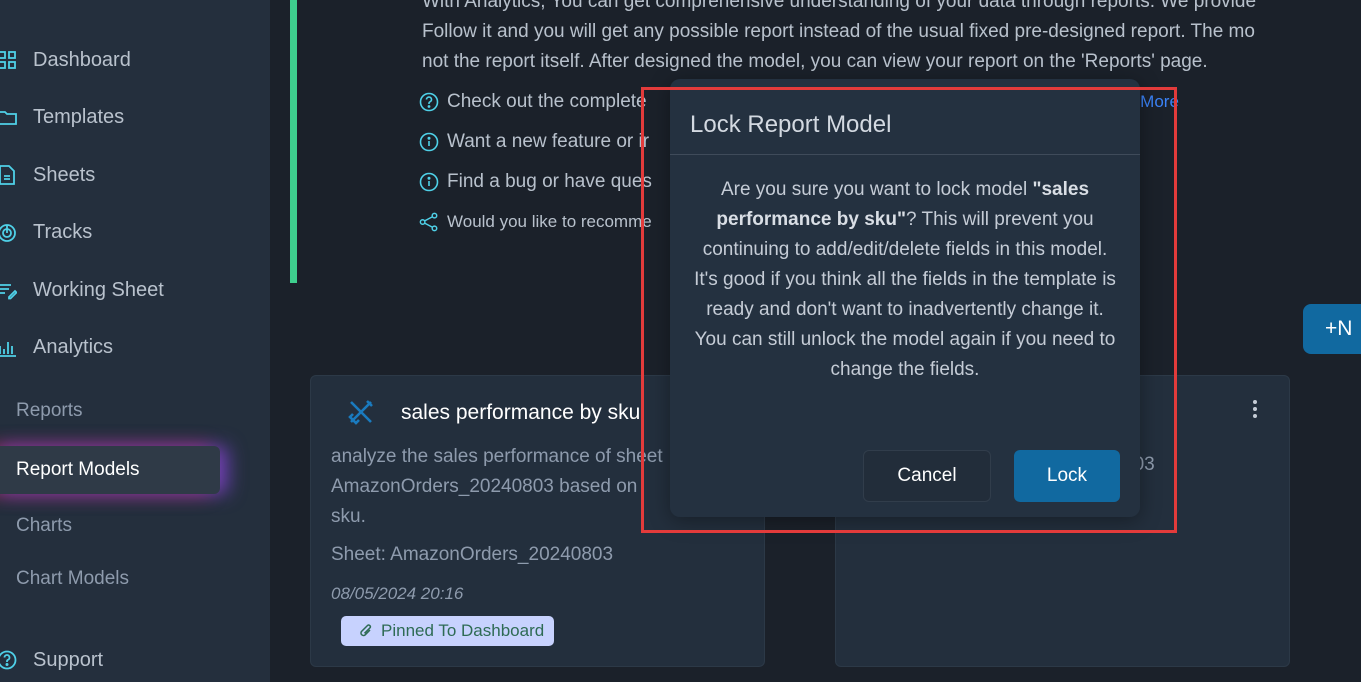 The width and height of the screenshot is (1361, 682). I want to click on sidebar-item-label: Sheets, so click(64, 174).